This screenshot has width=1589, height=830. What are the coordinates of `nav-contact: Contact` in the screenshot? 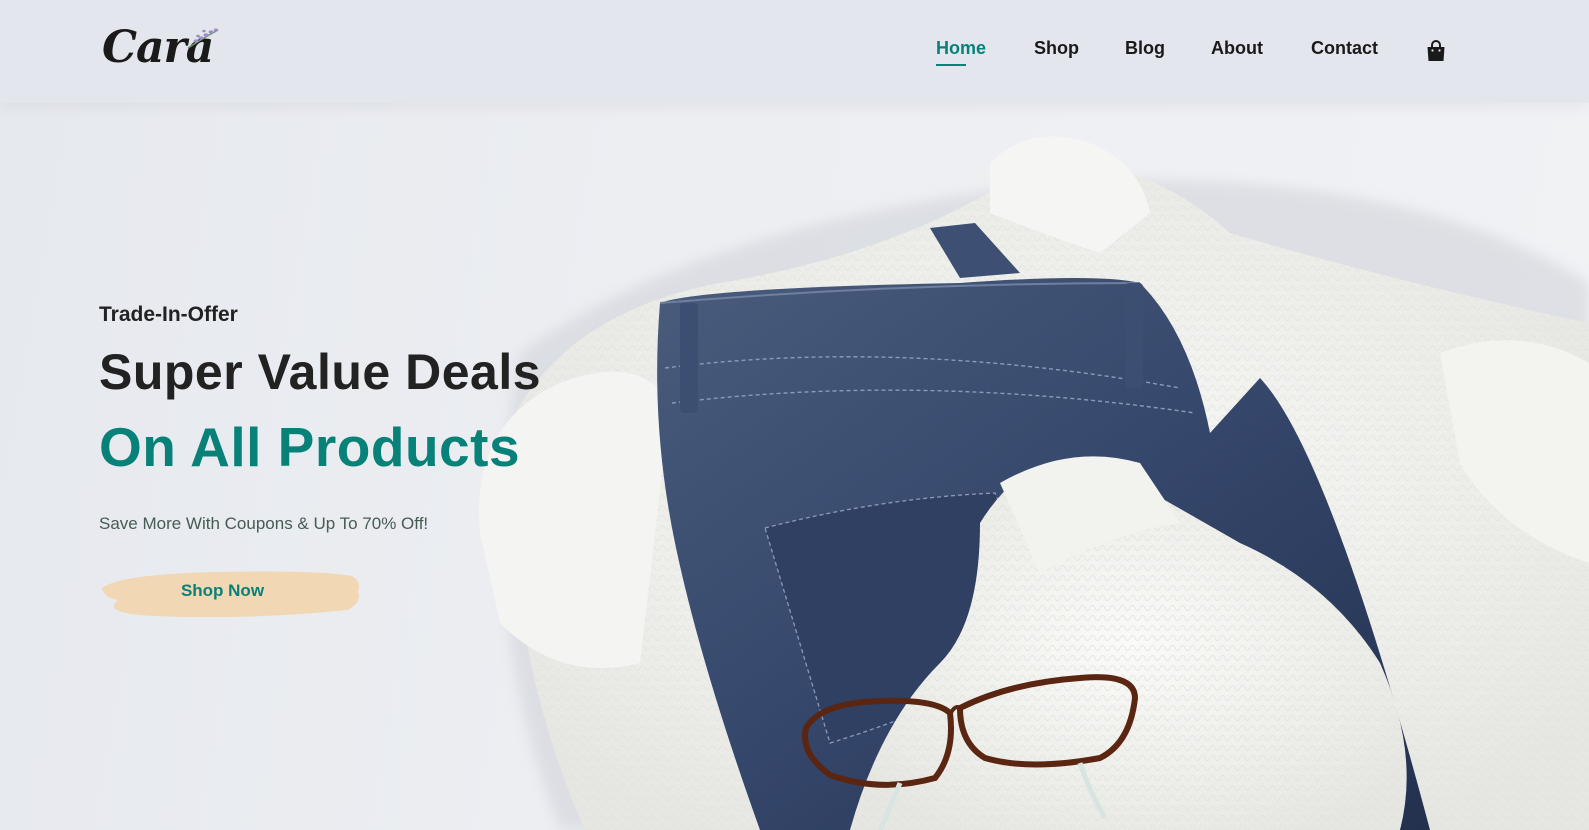 It's located at (1344, 48).